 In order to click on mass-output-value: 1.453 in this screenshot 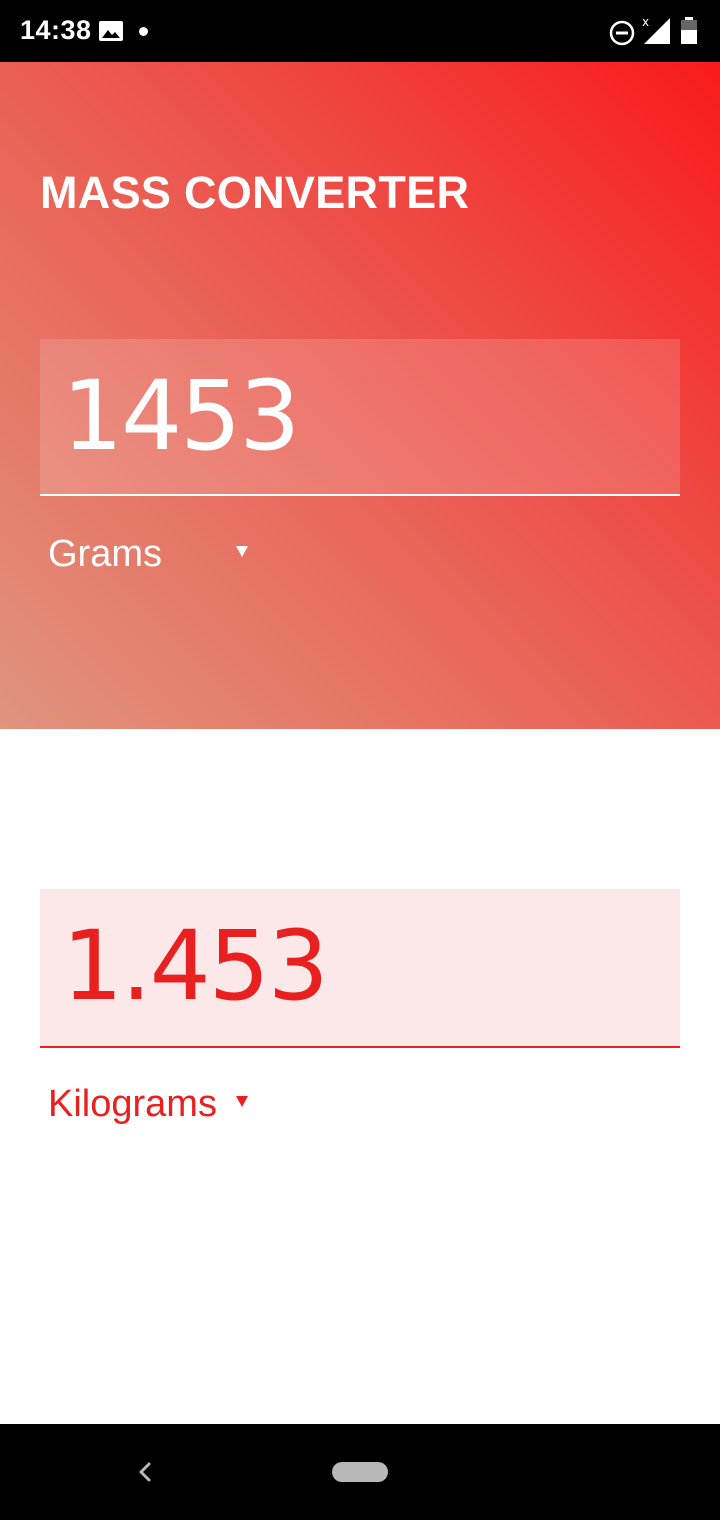, I will do `click(195, 966)`.